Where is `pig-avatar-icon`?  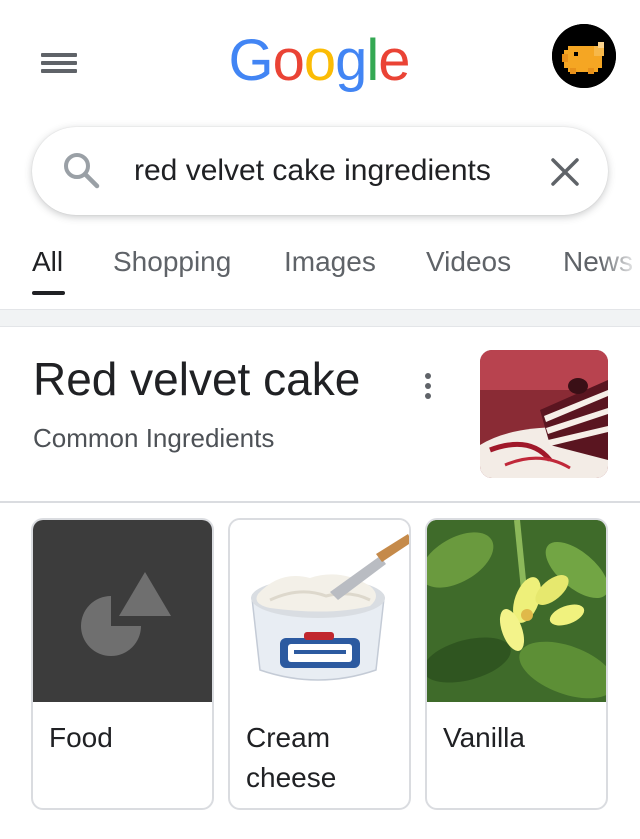
pig-avatar-icon is located at coordinates (584, 56).